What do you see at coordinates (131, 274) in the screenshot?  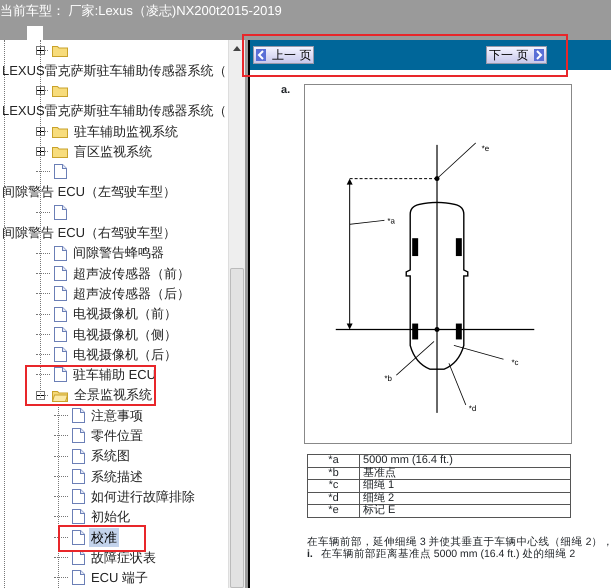 I see `tree-item: 超声波传感器（前）` at bounding box center [131, 274].